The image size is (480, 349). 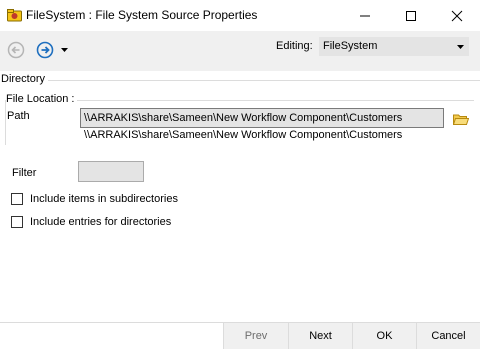 What do you see at coordinates (460, 47) in the screenshot?
I see `dropdown-arrow-icon` at bounding box center [460, 47].